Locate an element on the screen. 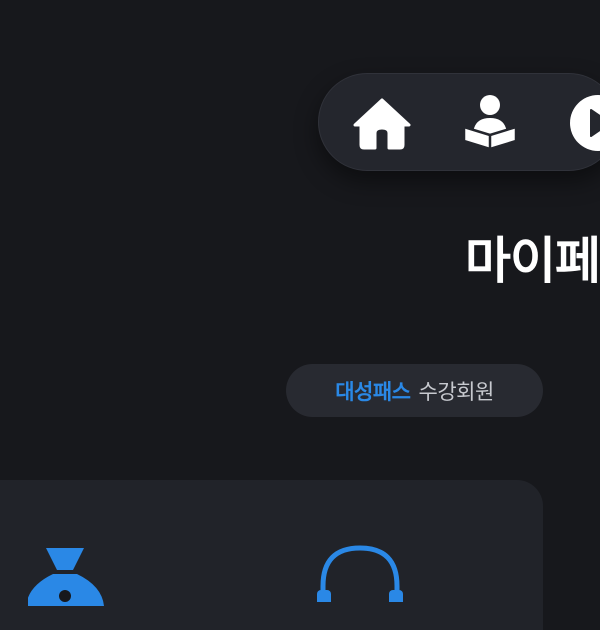  play-icon is located at coordinates (583, 123).